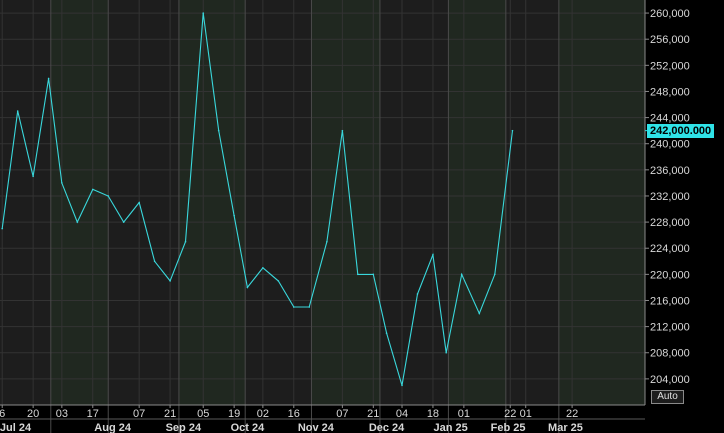 The image size is (724, 433). Describe the element at coordinates (565, 427) in the screenshot. I see `month-label: Mar 25` at that location.